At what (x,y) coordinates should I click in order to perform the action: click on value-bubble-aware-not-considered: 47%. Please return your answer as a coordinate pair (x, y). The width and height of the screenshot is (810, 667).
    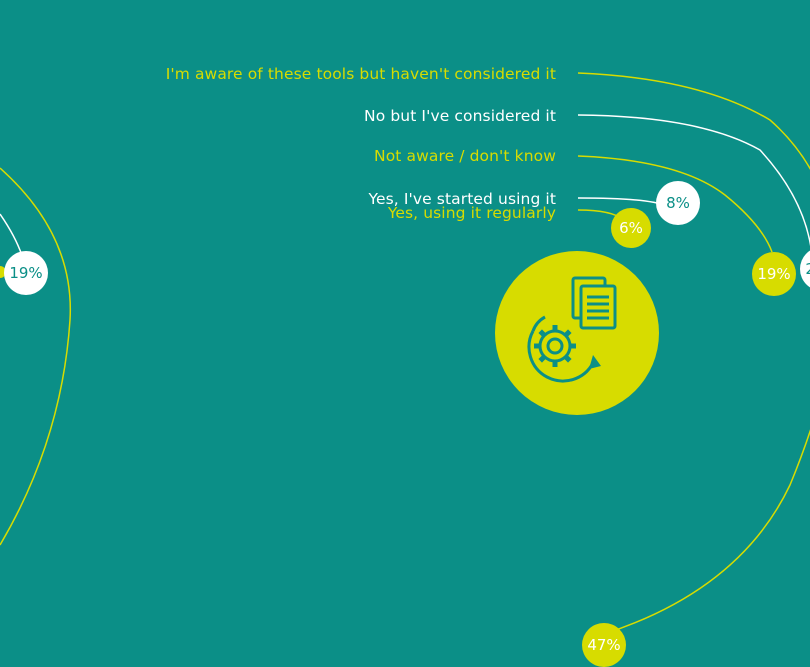
    Looking at the image, I should click on (604, 645).